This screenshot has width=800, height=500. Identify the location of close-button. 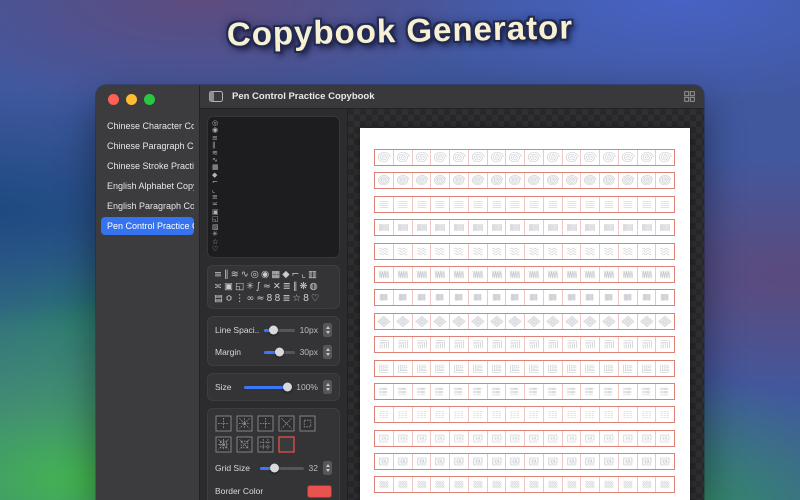
(113, 99).